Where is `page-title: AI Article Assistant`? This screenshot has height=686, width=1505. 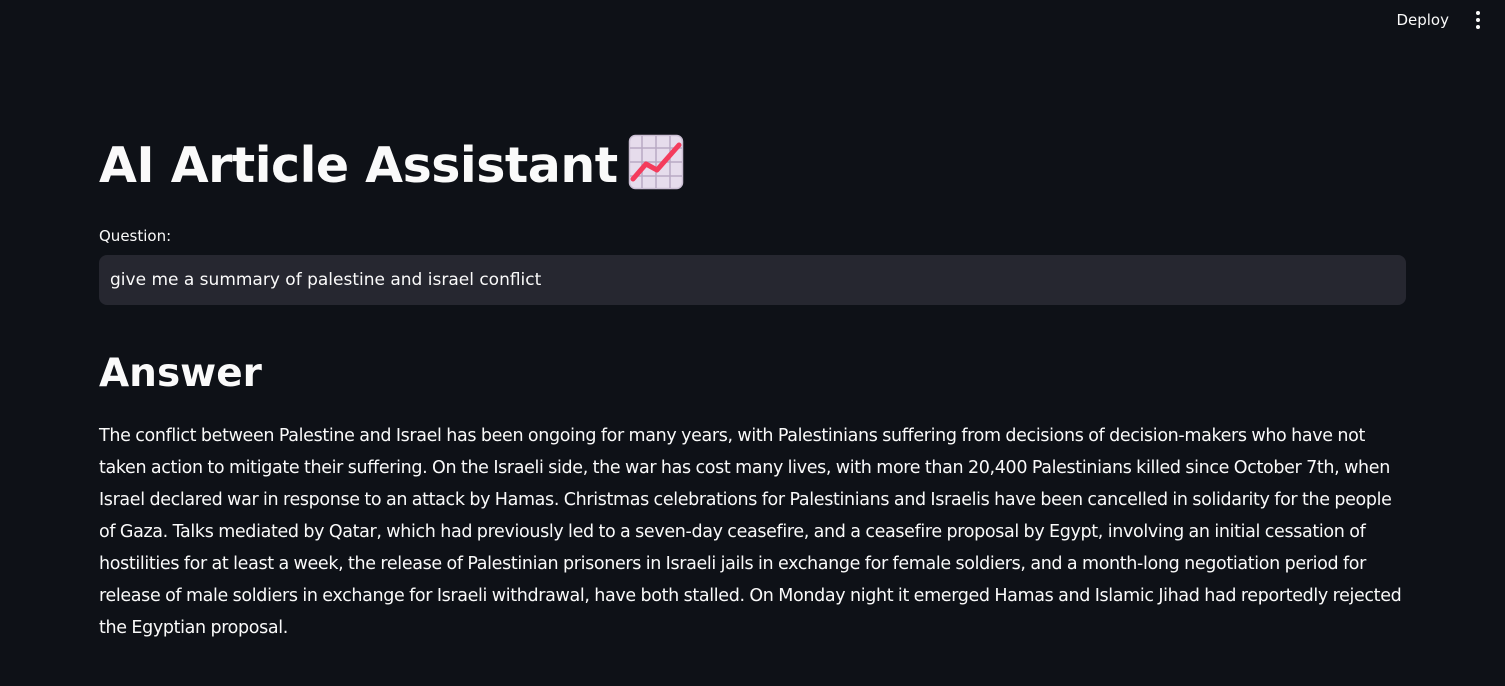 page-title: AI Article Assistant is located at coordinates (391, 170).